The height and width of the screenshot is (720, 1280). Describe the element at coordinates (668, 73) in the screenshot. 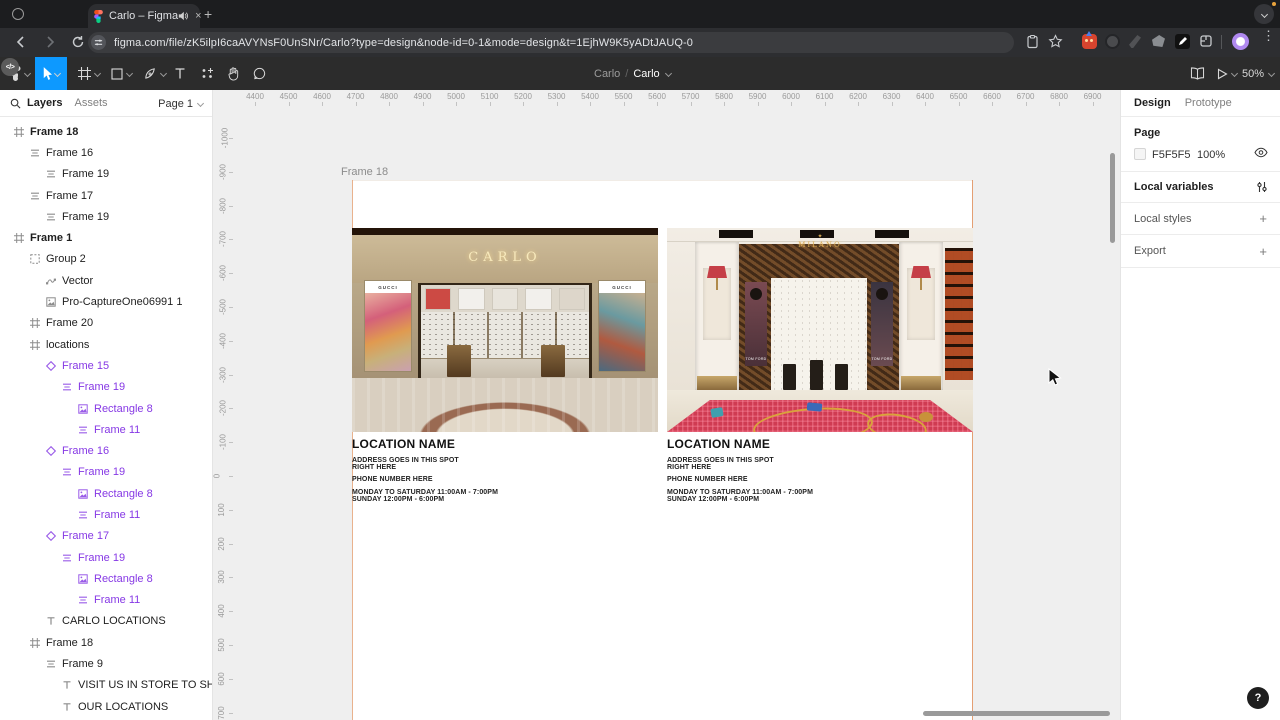

I see `file-menu-chevron-icon` at that location.